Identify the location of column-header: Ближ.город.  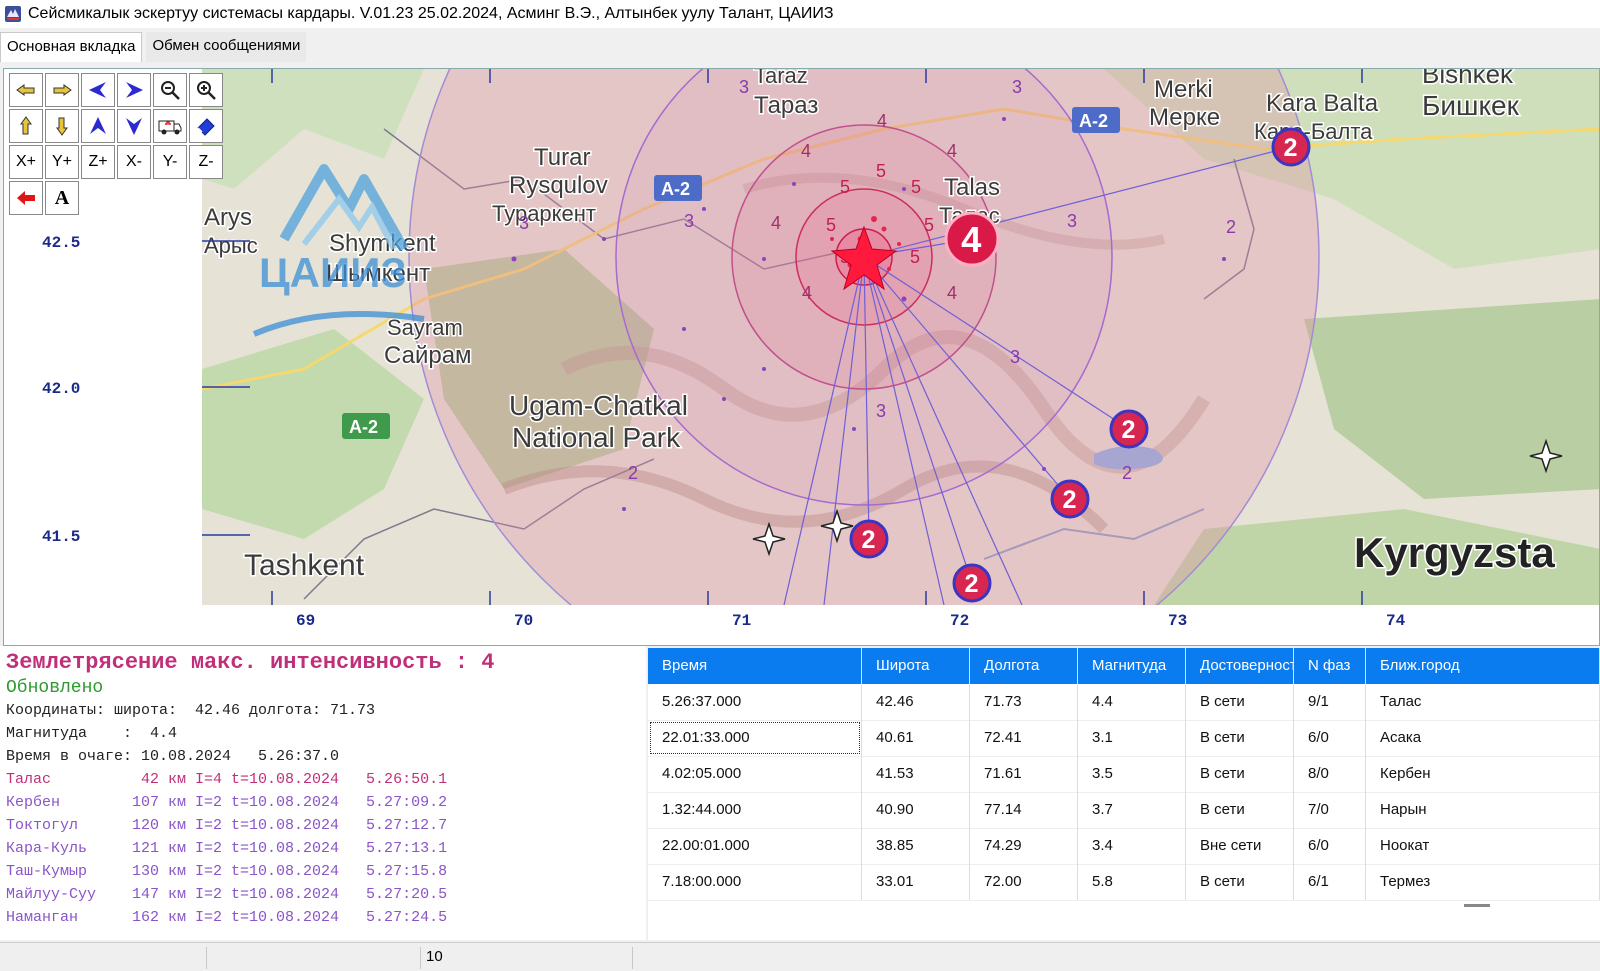
(1483, 666).